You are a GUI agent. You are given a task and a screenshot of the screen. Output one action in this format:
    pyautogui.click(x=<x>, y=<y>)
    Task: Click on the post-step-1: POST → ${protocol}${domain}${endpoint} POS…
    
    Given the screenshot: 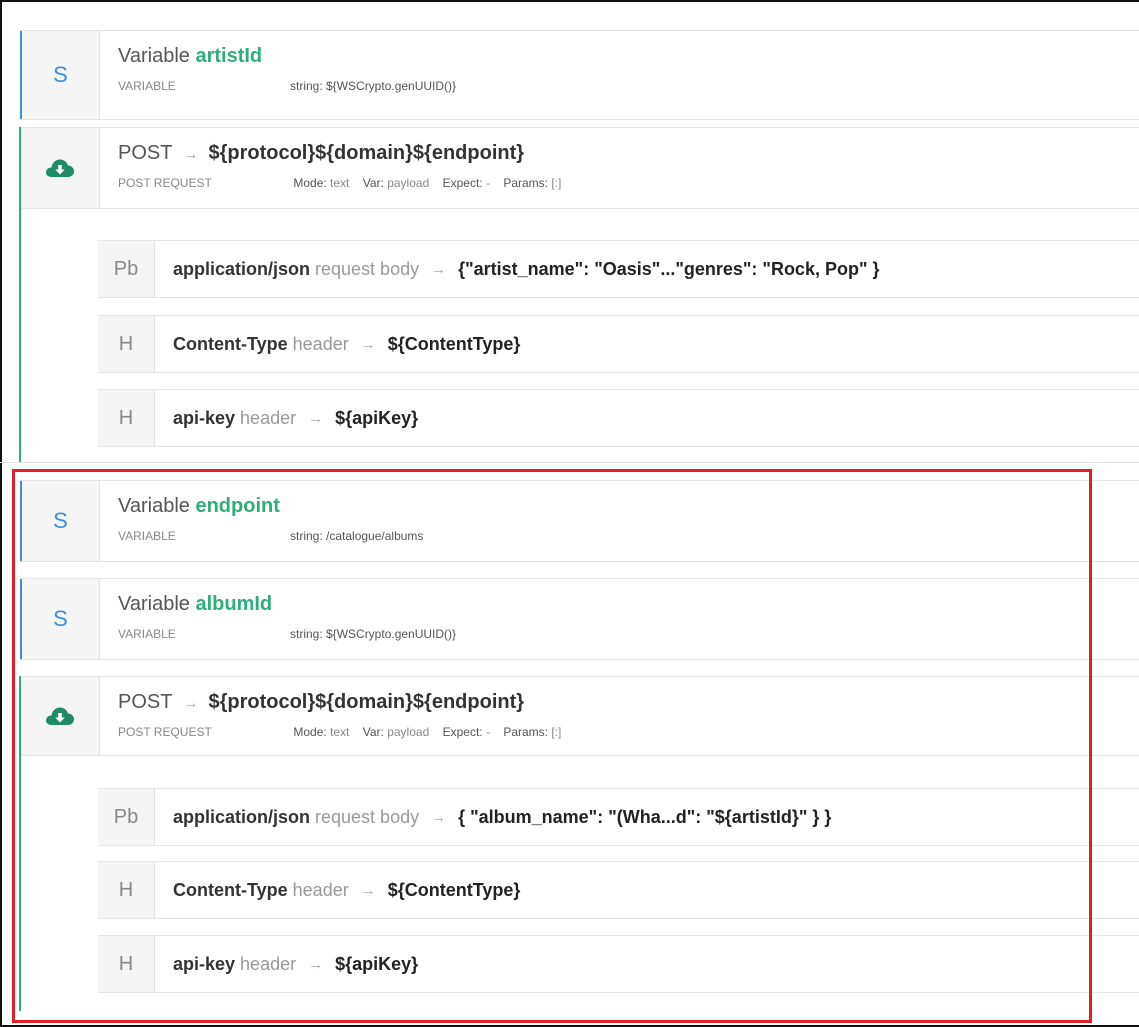 What is the action you would take?
    pyautogui.click(x=579, y=168)
    